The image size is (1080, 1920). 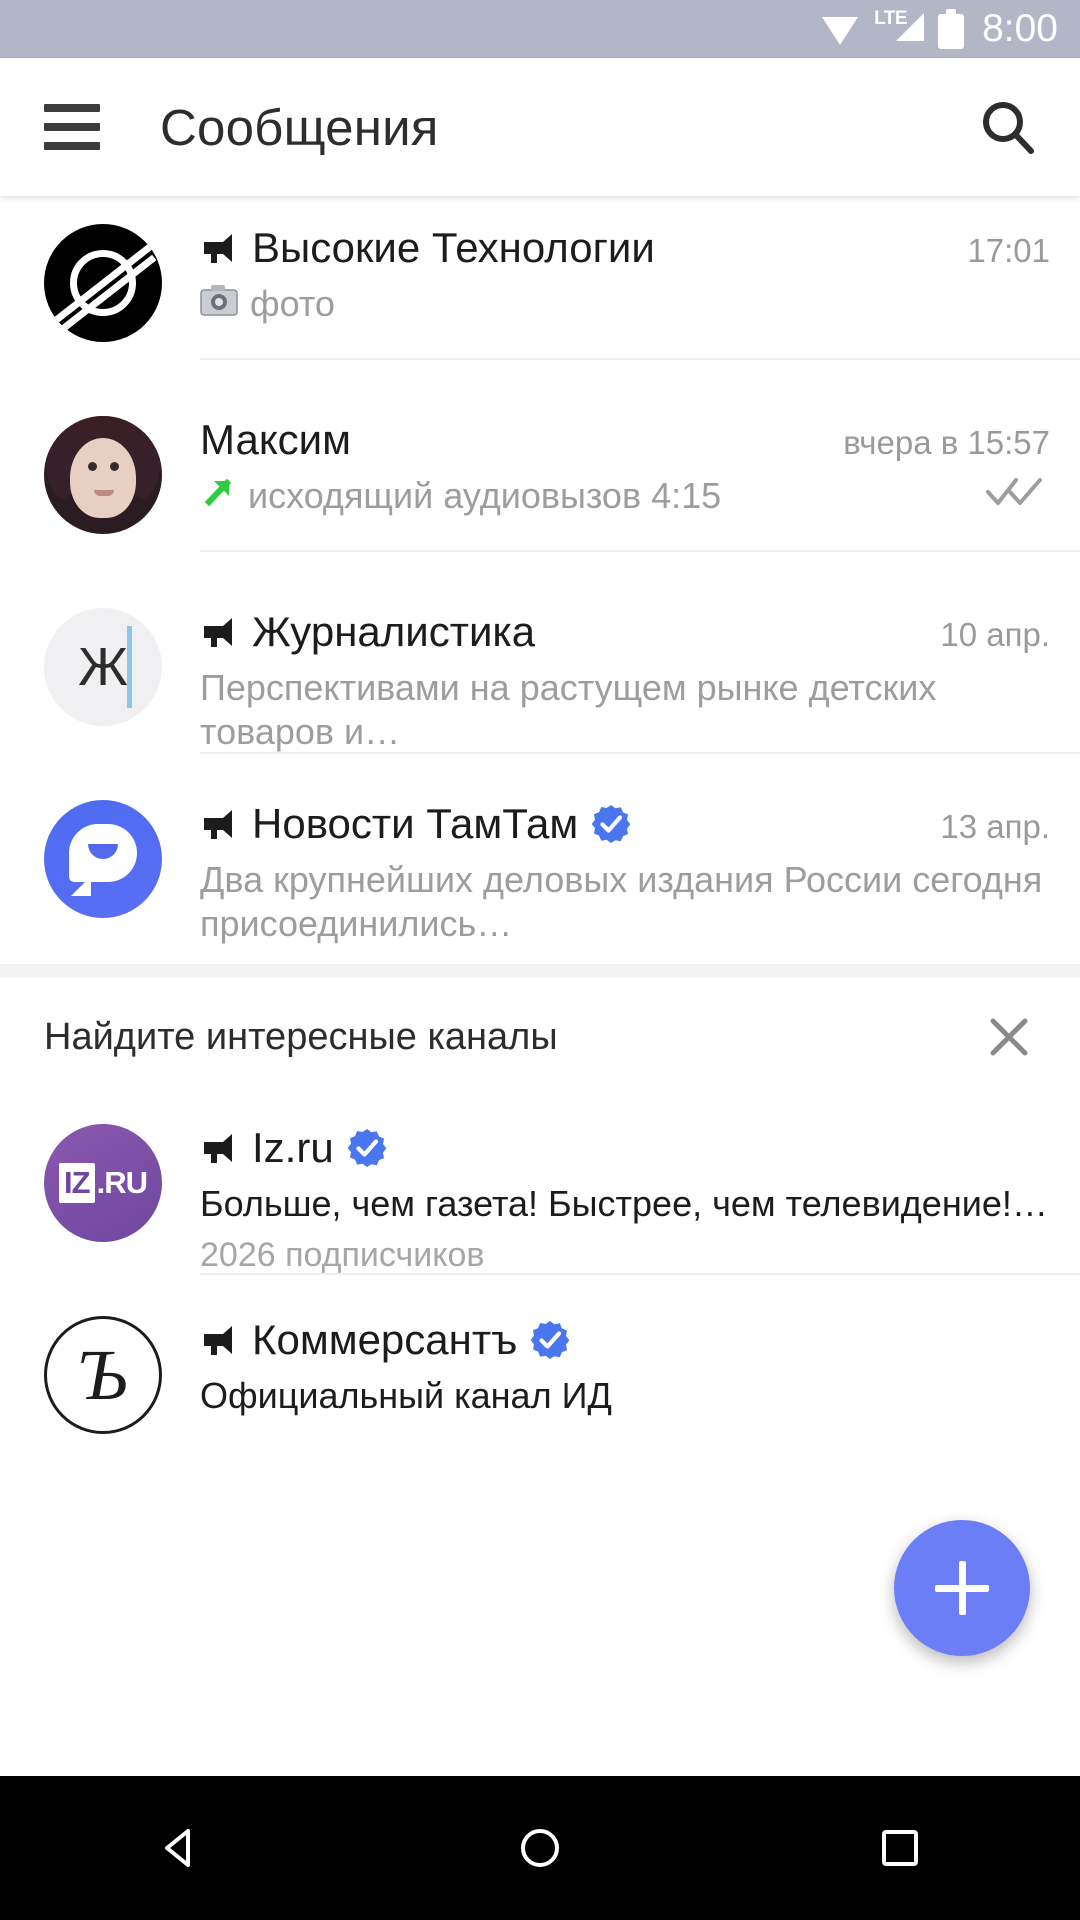 What do you see at coordinates (342, 1254) in the screenshot?
I see `subscriber-count: 2026 подписчиков` at bounding box center [342, 1254].